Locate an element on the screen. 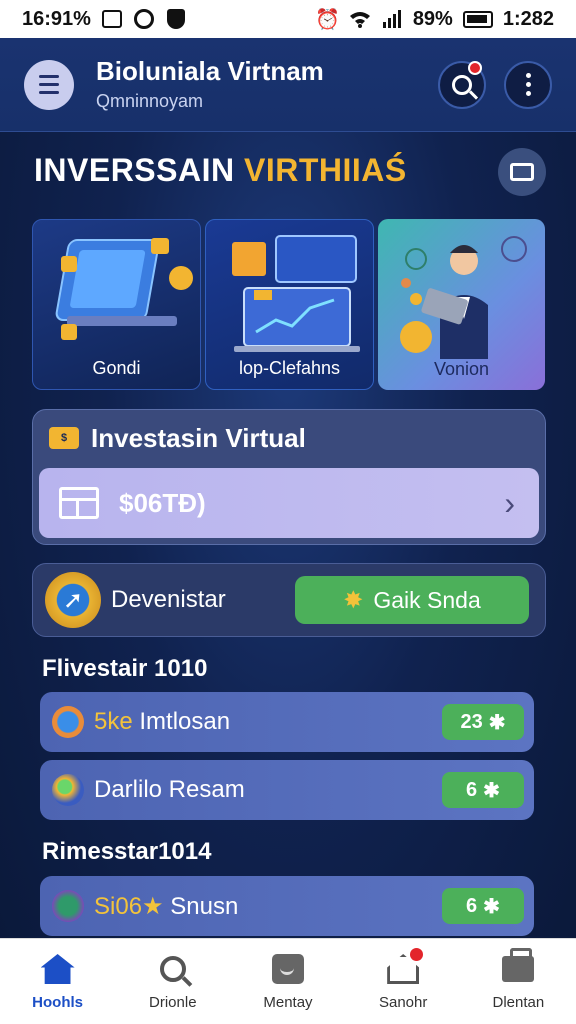 The width and height of the screenshot is (576, 1024). section-title-1: Flivestair 1010 is located at coordinates (125, 668).